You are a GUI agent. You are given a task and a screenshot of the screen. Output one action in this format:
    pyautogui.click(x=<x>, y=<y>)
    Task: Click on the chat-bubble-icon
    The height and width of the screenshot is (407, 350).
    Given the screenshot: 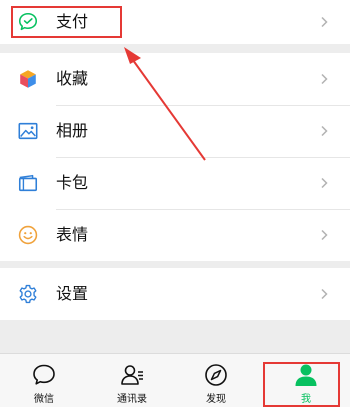 What is the action you would take?
    pyautogui.click(x=44, y=374)
    